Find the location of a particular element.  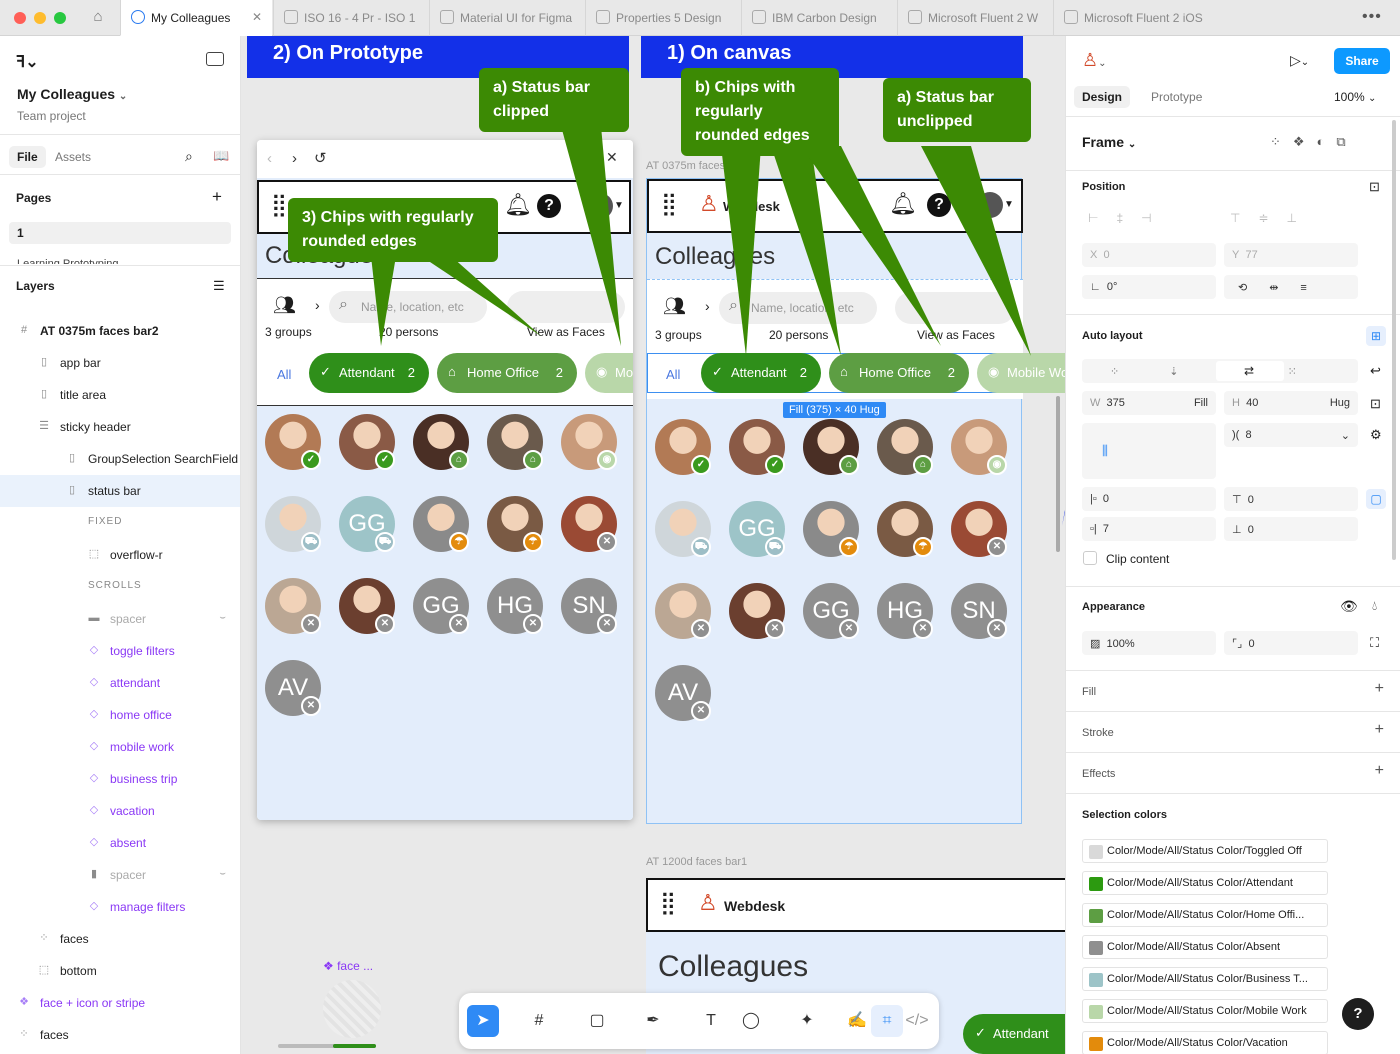

page-item-2: Learning Prototyping is located at coordinates (68, 261).